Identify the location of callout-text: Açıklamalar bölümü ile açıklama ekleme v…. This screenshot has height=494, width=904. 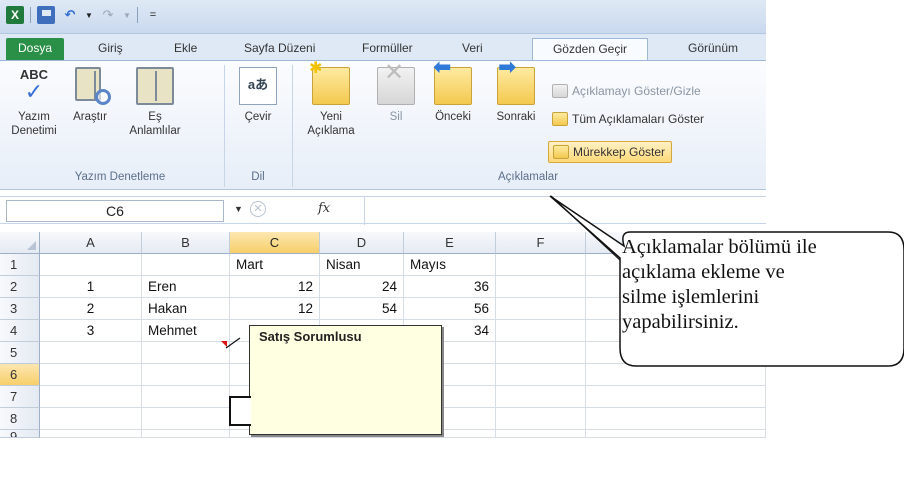
(762, 285).